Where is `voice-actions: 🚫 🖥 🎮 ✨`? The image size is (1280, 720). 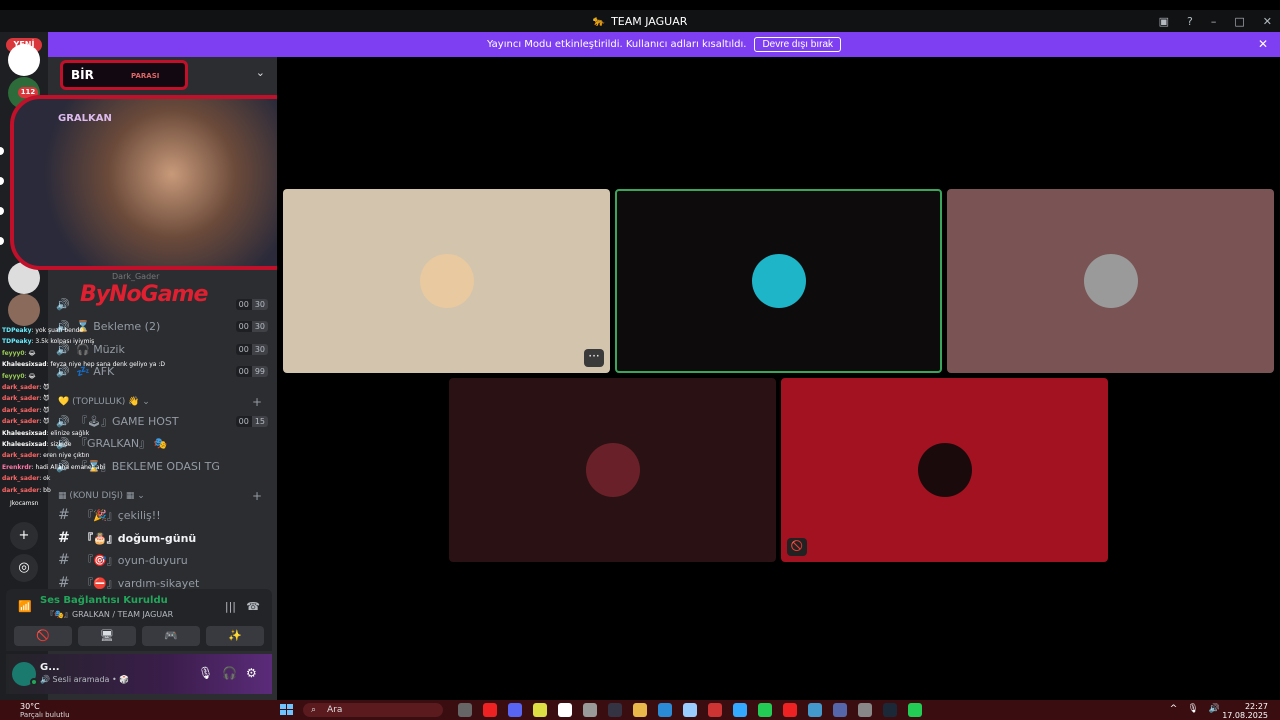 voice-actions: 🚫 🖥 🎮 ✨ is located at coordinates (139, 638).